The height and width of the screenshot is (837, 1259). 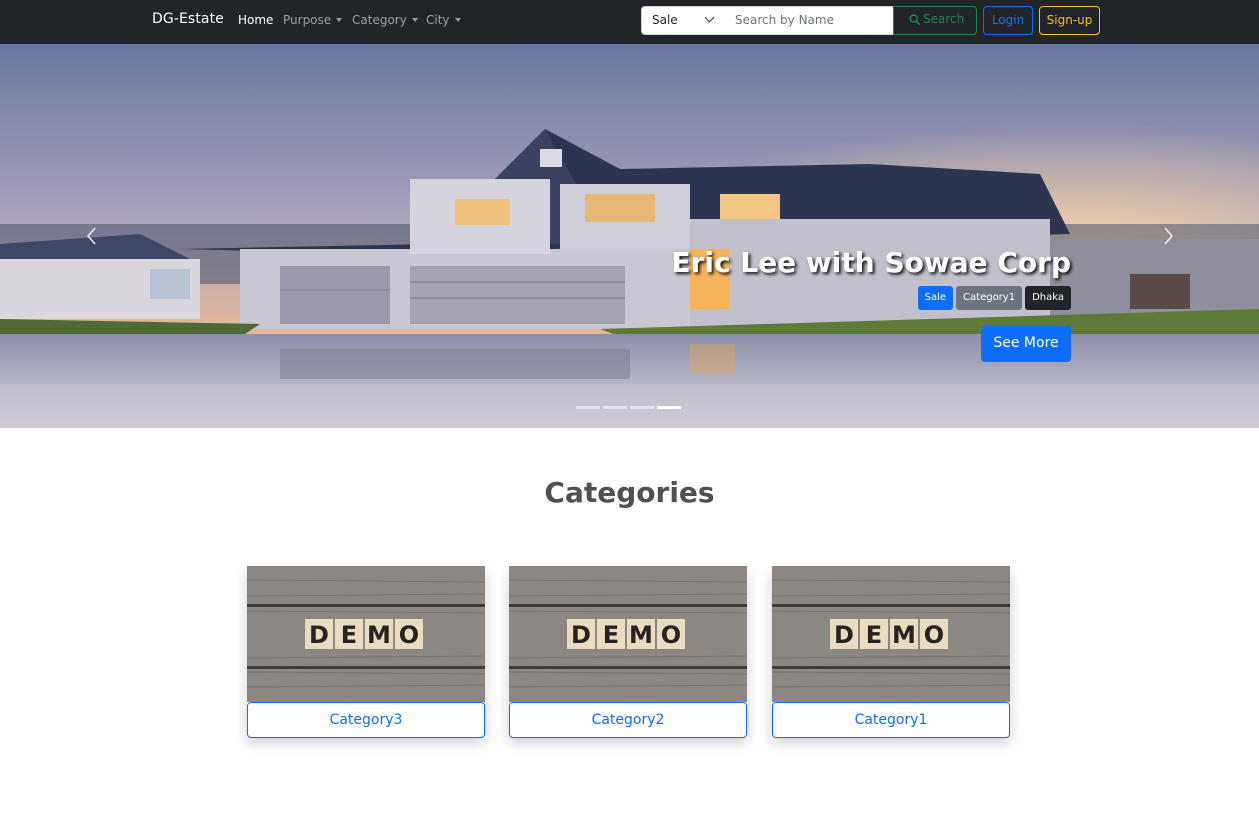 I want to click on category-card: D E M O Category2, so click(x=628, y=652).